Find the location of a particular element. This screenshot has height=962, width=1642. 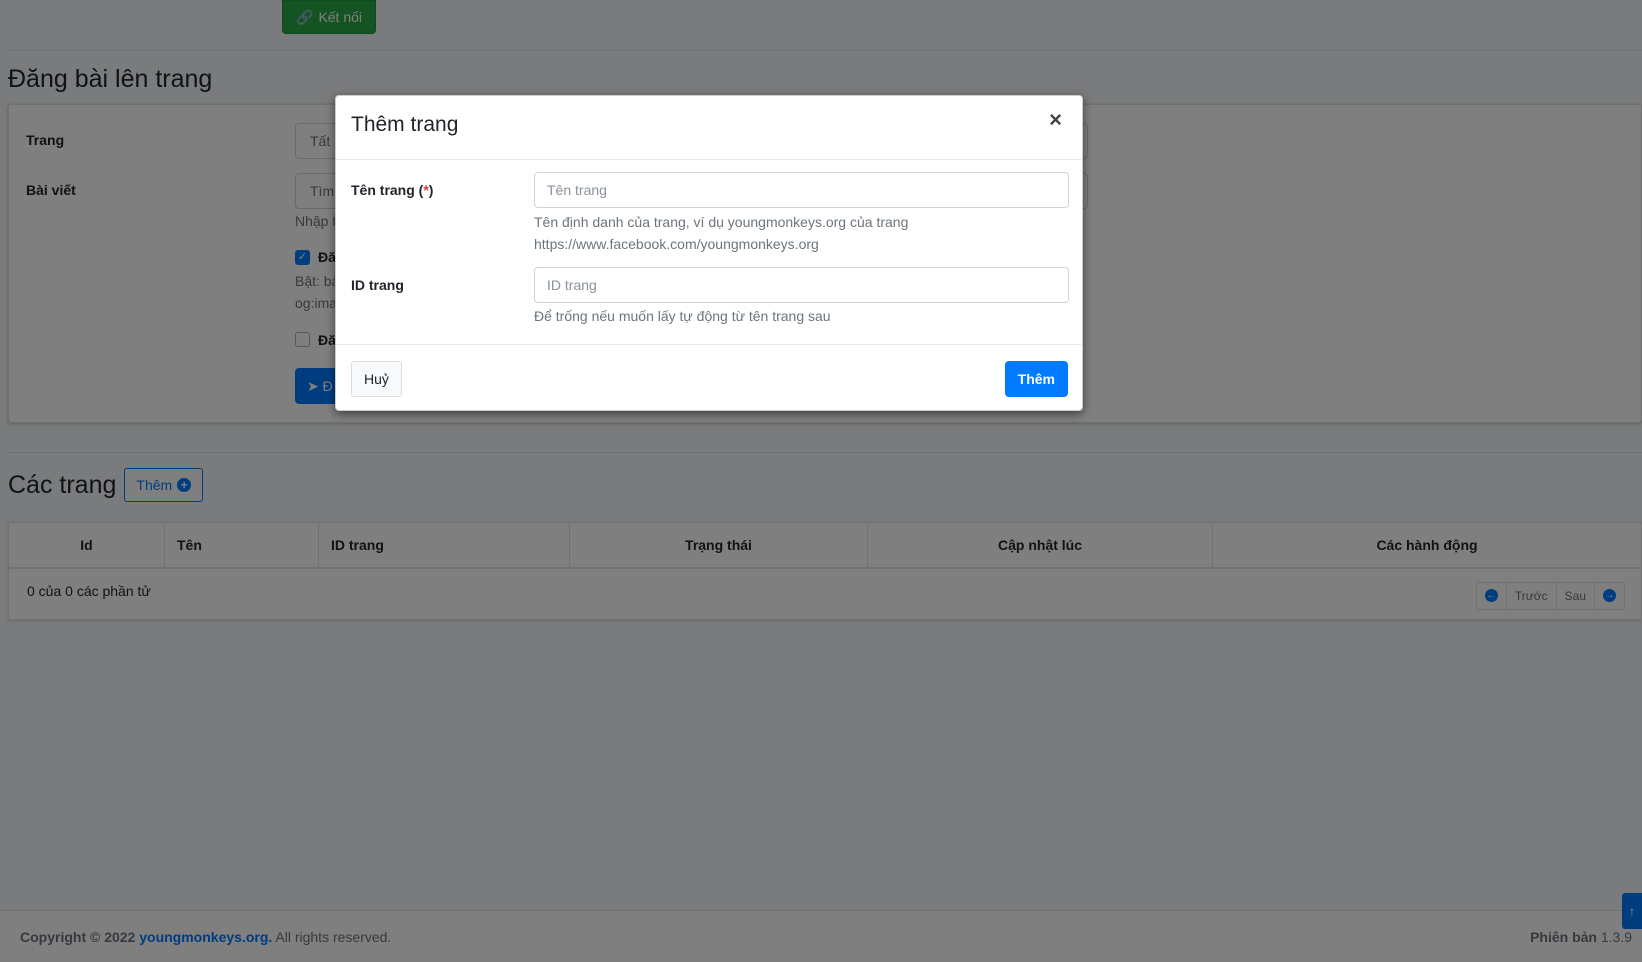

cancel-button: Huỷ is located at coordinates (376, 379).